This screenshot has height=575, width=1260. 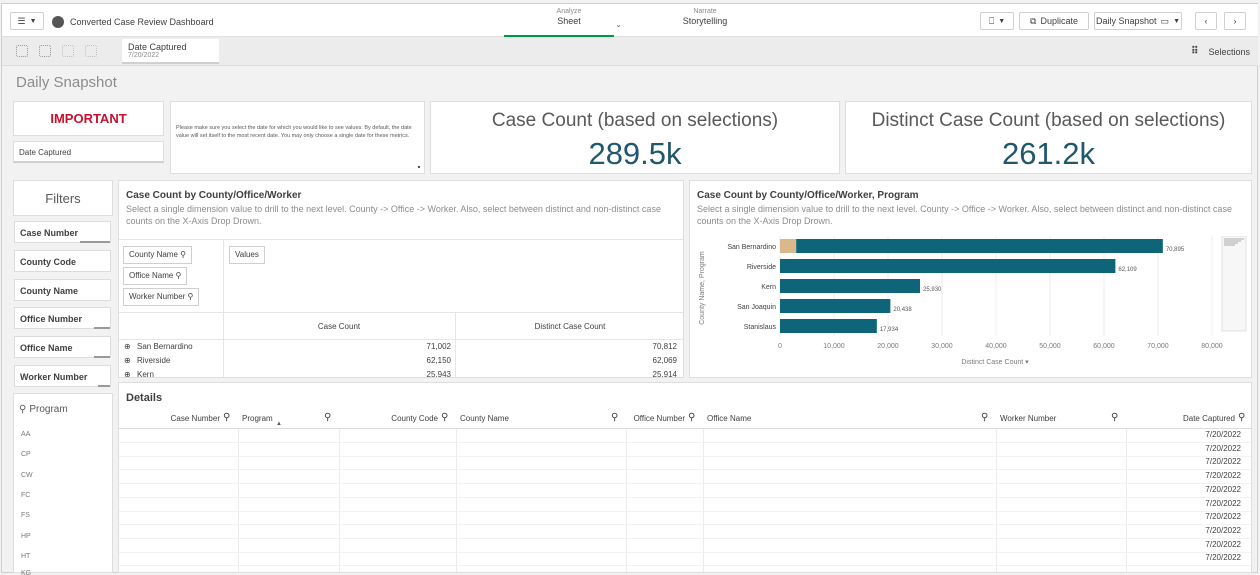 What do you see at coordinates (569, 11) in the screenshot?
I see `tab-analyze-caption: Analyze` at bounding box center [569, 11].